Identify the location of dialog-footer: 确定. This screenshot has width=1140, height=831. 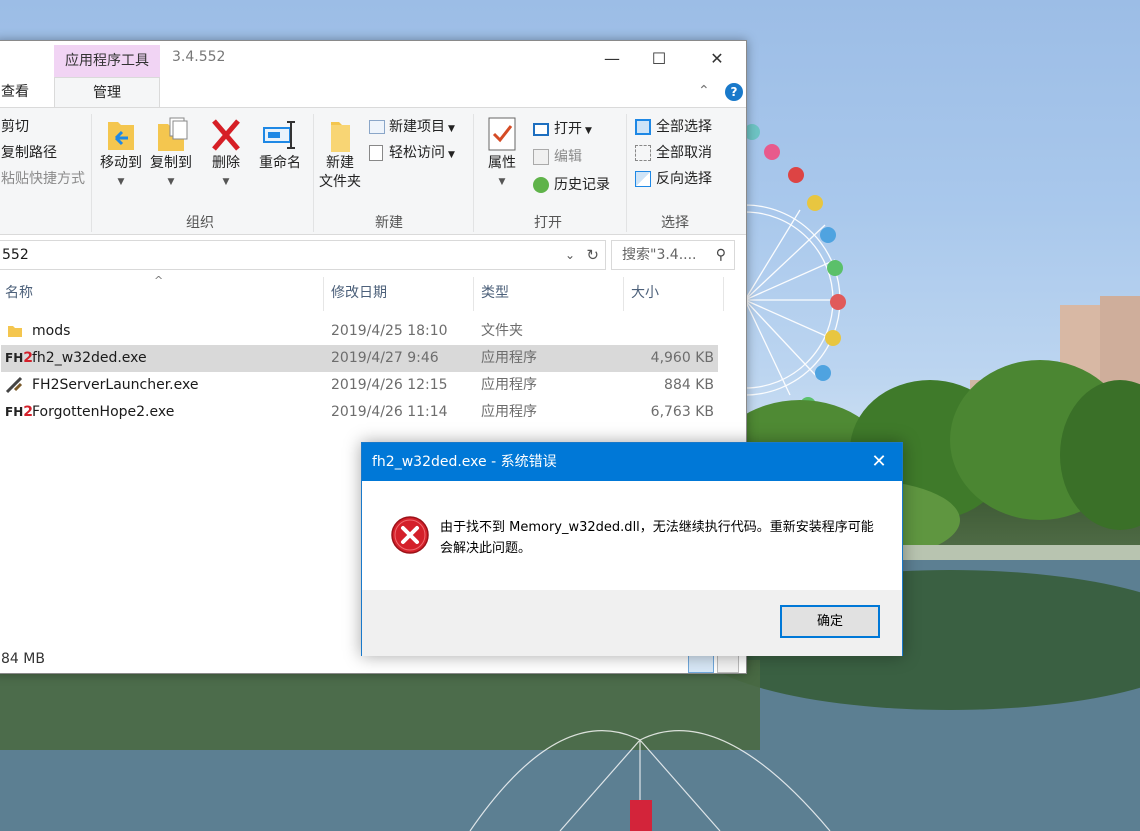
(632, 623).